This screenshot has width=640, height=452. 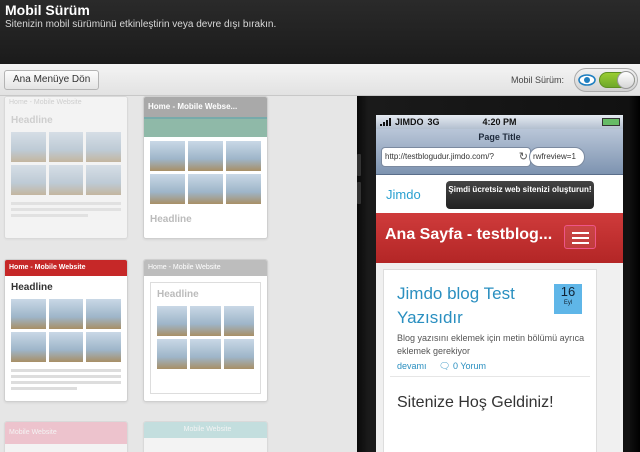 I want to click on hamburger-menu-button, so click(x=580, y=237).